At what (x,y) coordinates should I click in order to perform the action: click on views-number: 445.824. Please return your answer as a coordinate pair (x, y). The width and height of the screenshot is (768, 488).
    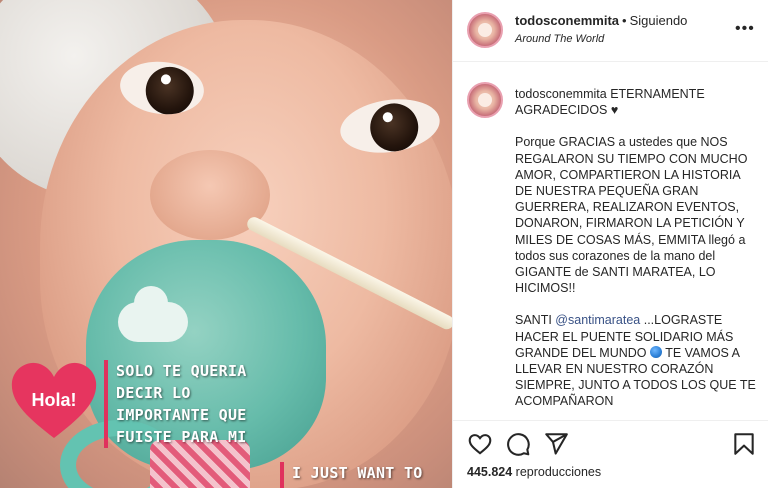
    Looking at the image, I should click on (490, 472).